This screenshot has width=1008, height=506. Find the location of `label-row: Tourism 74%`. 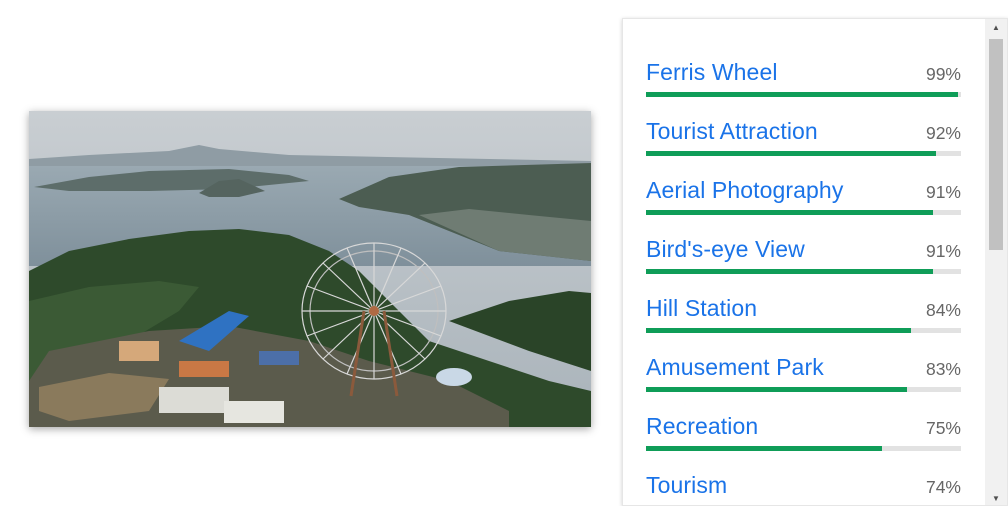

label-row: Tourism 74% is located at coordinates (803, 477).